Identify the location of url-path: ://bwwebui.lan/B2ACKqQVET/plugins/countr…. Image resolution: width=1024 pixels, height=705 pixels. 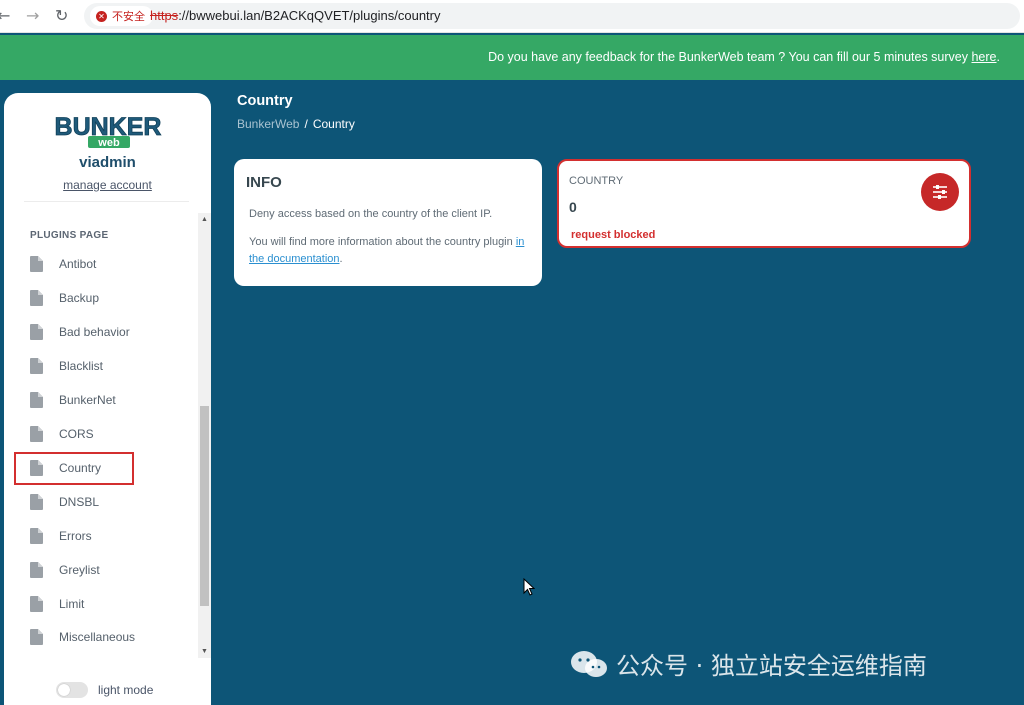
(309, 15).